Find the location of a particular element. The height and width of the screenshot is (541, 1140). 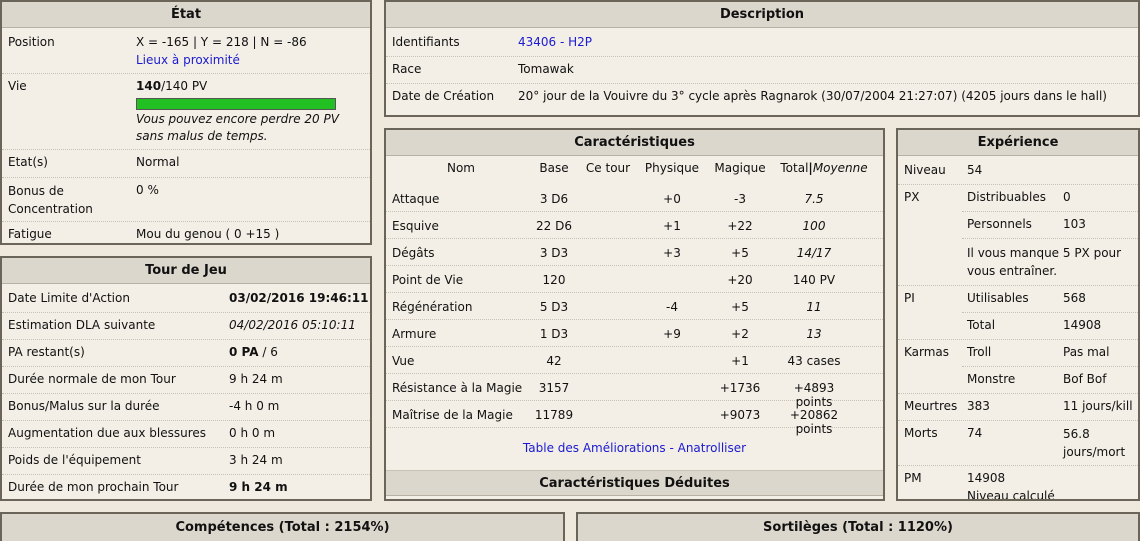

px-note: Il vous manque 5 PX pour vous entraîner. is located at coordinates (1044, 262).